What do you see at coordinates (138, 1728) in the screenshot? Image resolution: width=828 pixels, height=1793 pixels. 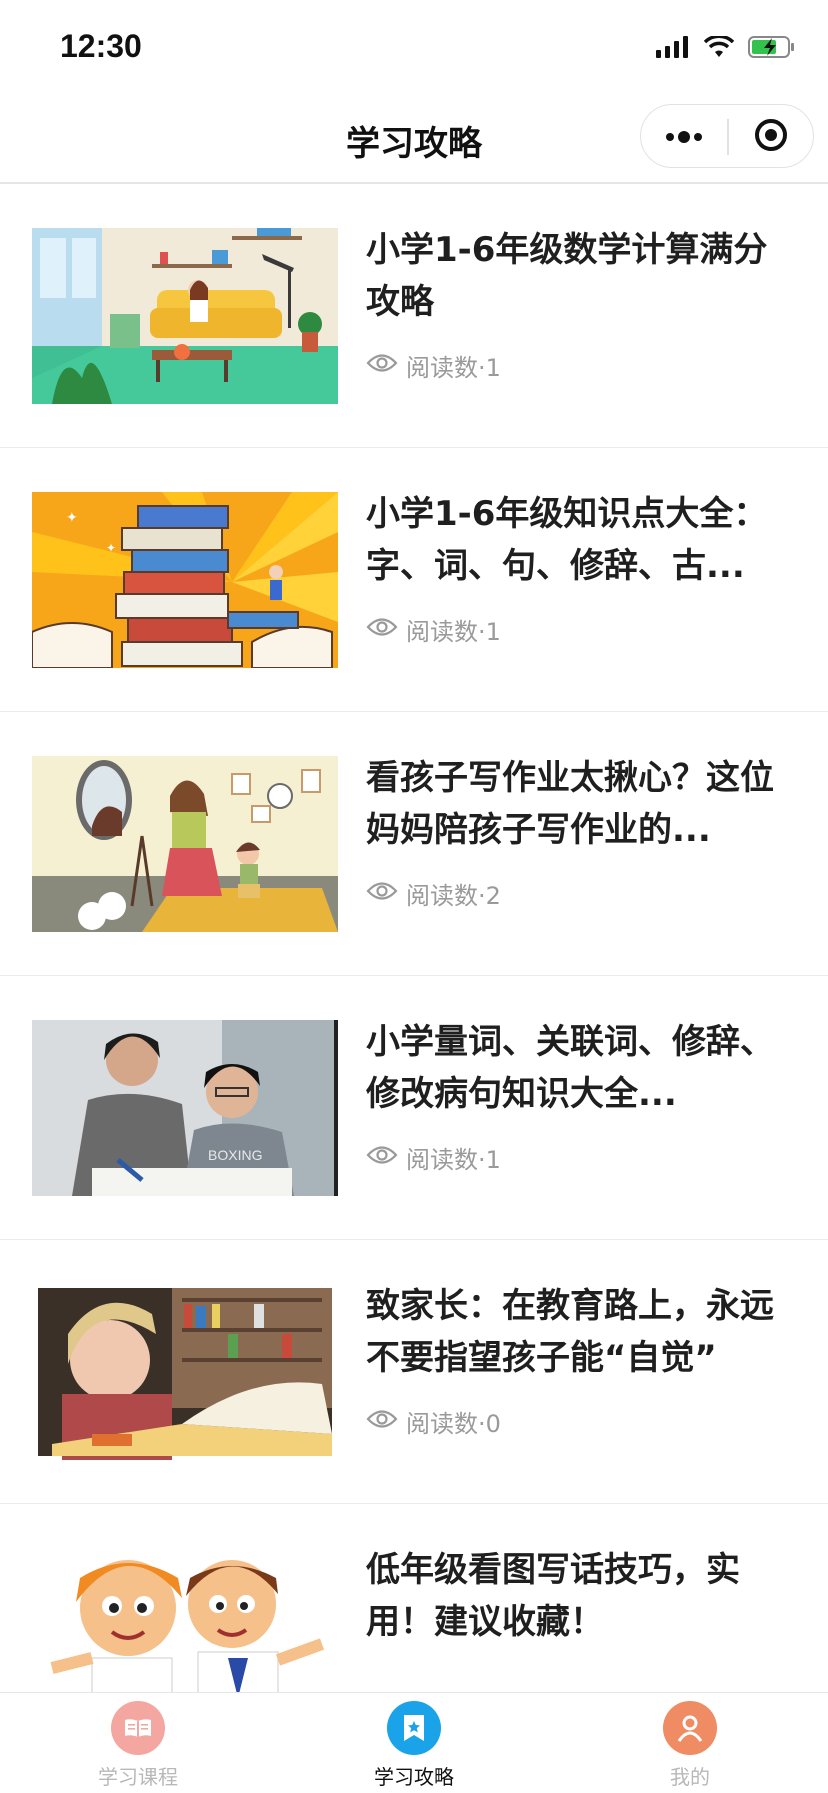 I see `book-icon` at bounding box center [138, 1728].